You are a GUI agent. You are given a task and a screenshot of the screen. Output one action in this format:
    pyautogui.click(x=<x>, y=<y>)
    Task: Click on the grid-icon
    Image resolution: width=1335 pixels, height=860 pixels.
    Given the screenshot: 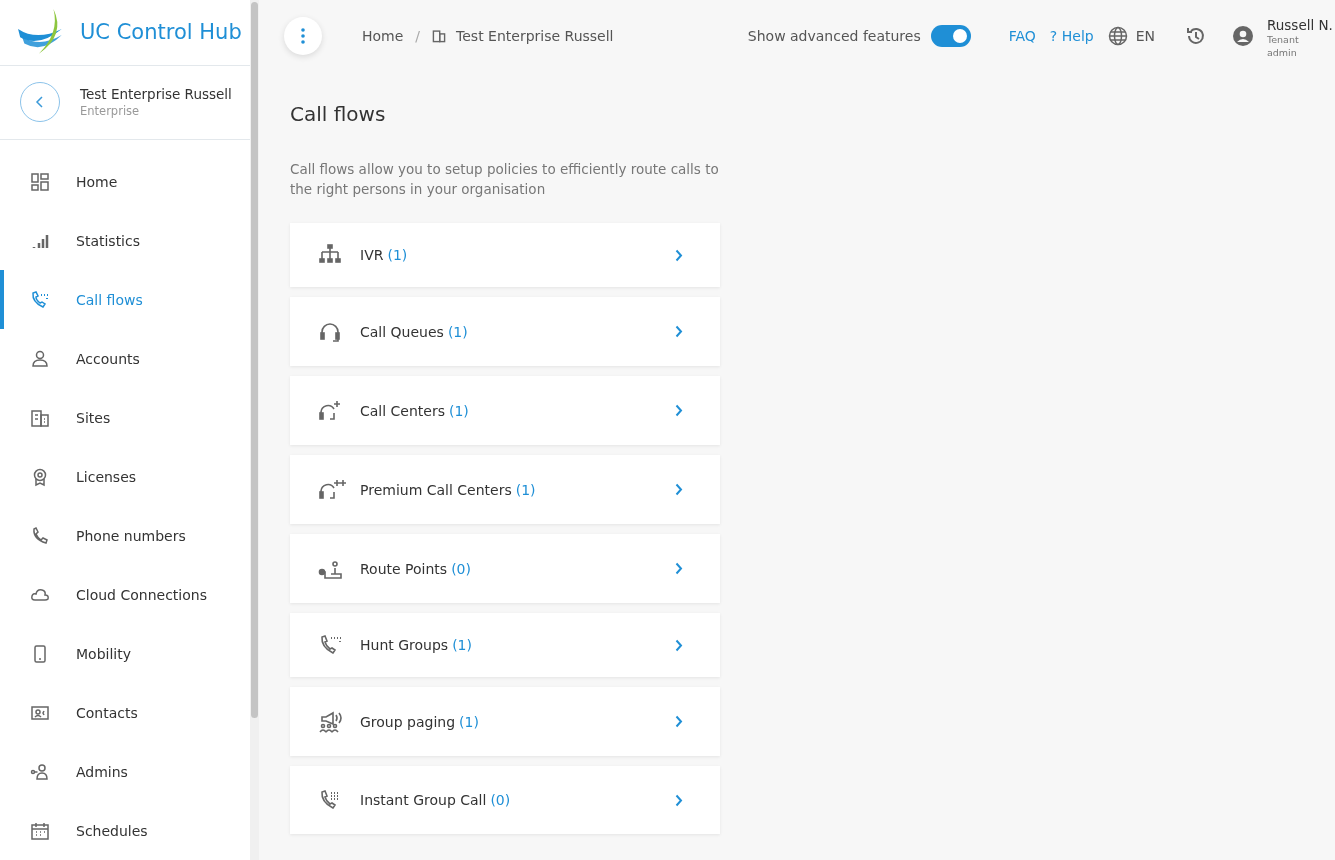 What is the action you would take?
    pyautogui.click(x=40, y=181)
    